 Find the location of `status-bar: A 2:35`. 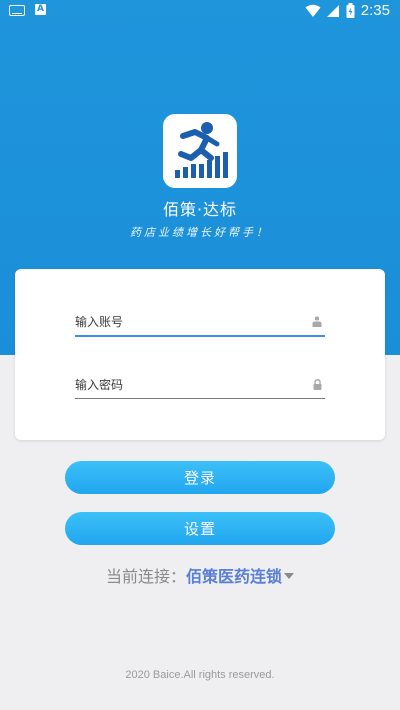

status-bar: A 2:35 is located at coordinates (200, 12).